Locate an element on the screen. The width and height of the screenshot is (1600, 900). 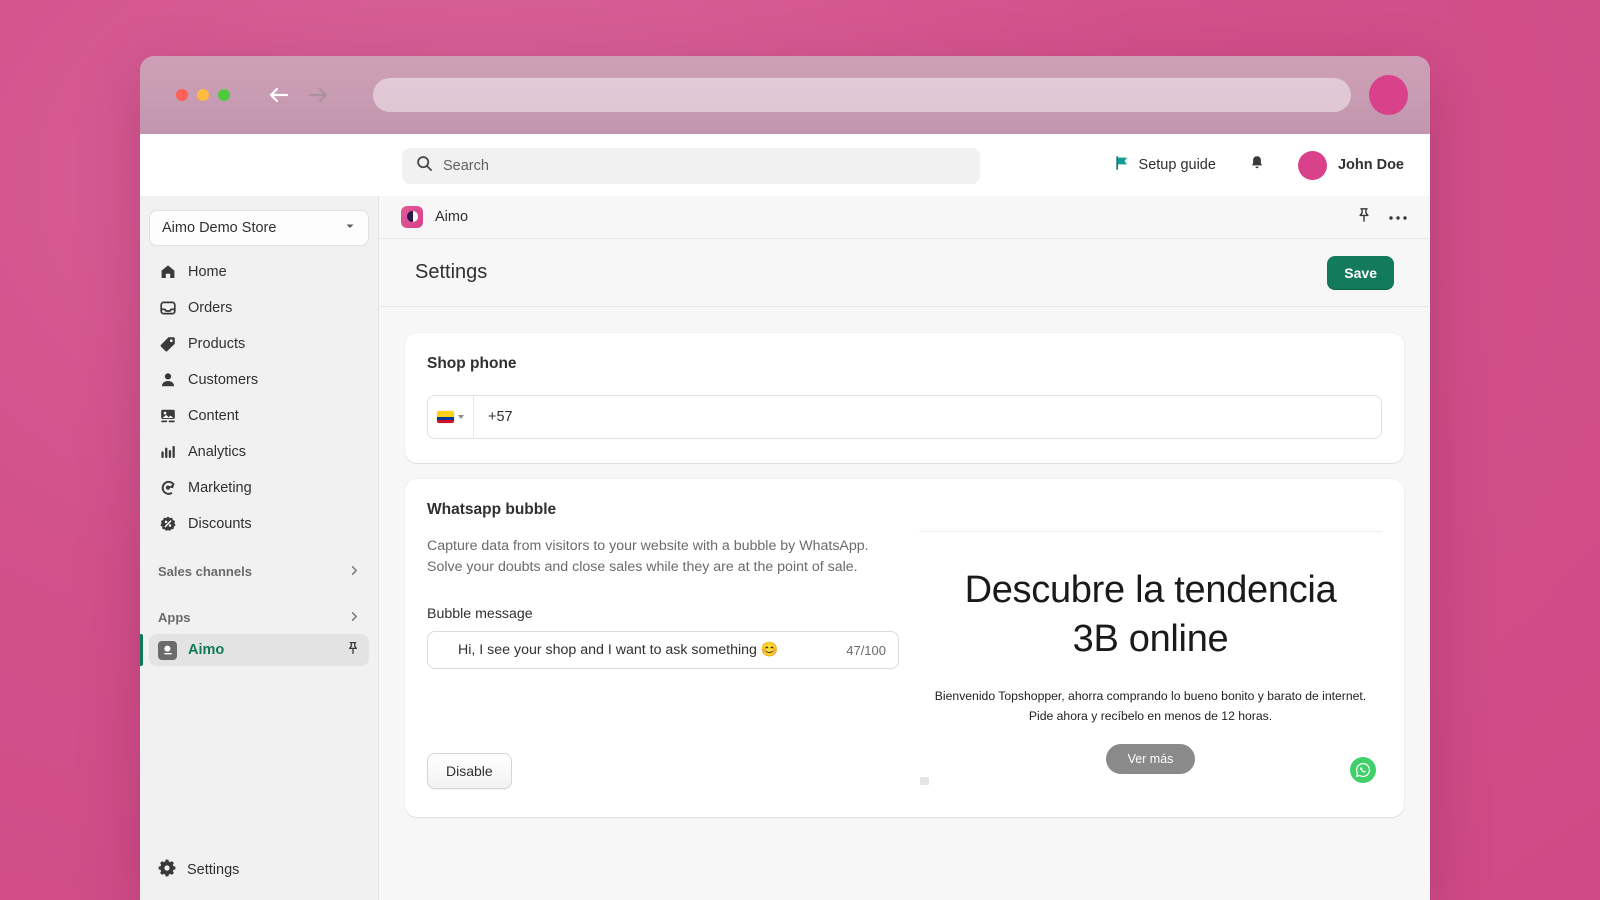
gear-icon is located at coordinates (167, 870).